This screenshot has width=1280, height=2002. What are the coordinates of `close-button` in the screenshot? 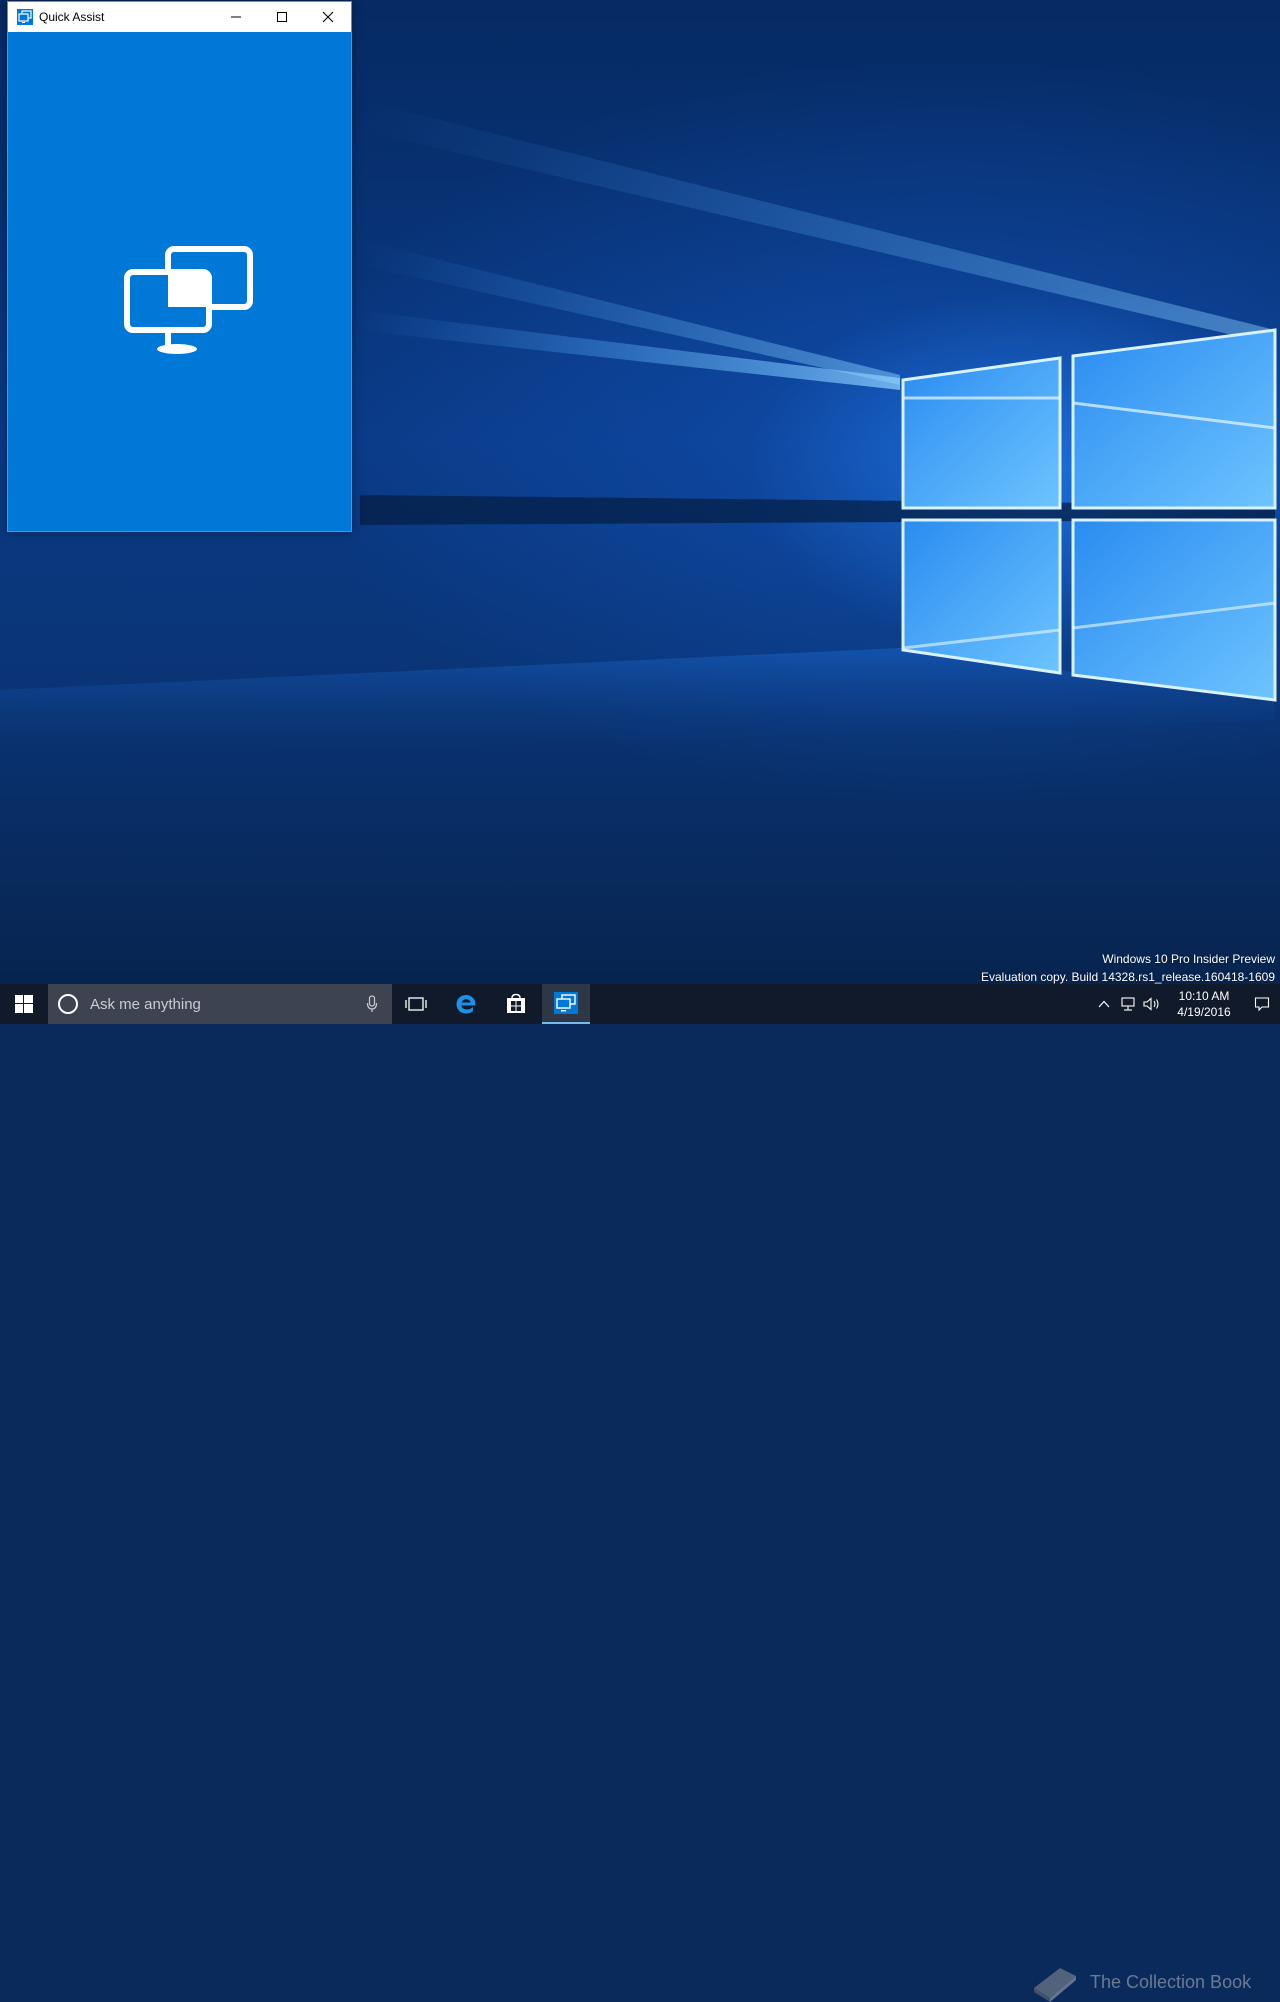 It's located at (328, 17).